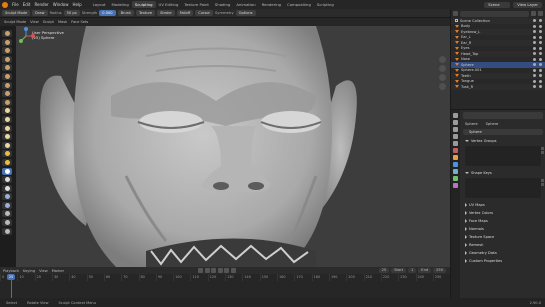  Describe the element at coordinates (455, 185) in the screenshot. I see `material-tab-icon` at that location.